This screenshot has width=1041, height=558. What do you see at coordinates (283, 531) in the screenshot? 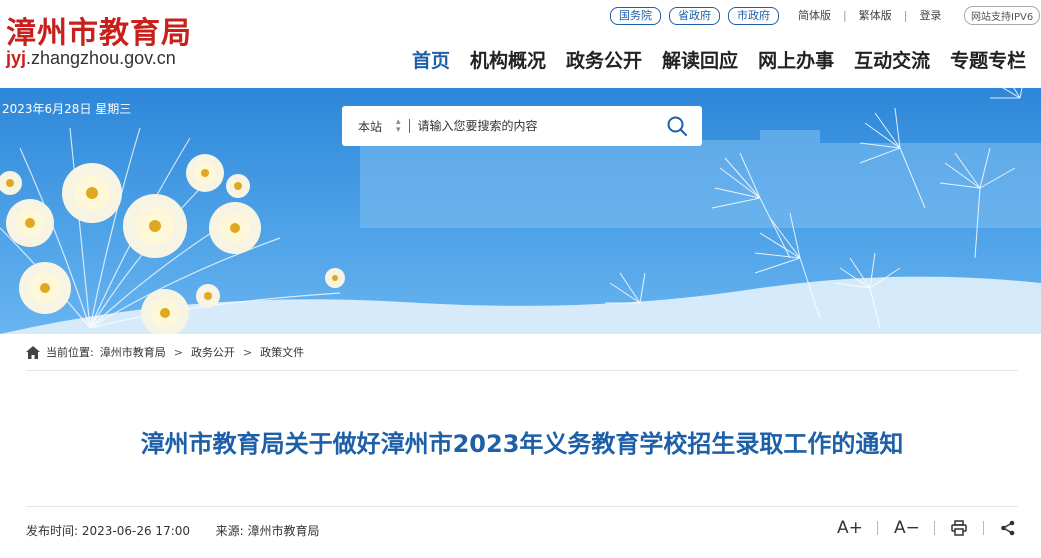
I see `source-value: 漳州市教育局` at bounding box center [283, 531].